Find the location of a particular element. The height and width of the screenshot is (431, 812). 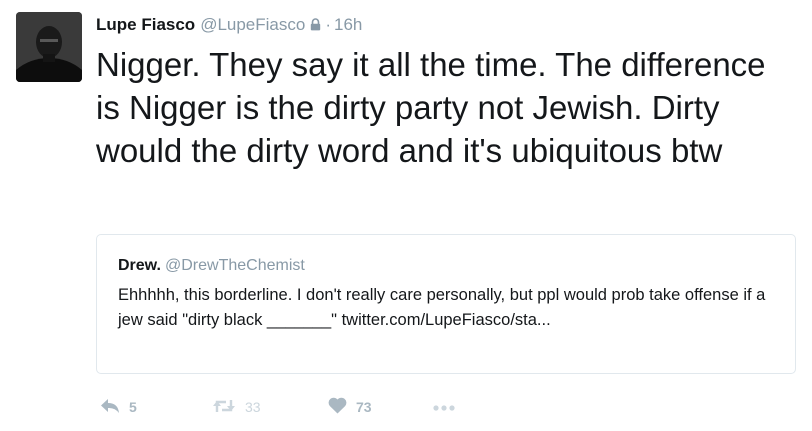

retweet-button: 33 is located at coordinates (236, 407).